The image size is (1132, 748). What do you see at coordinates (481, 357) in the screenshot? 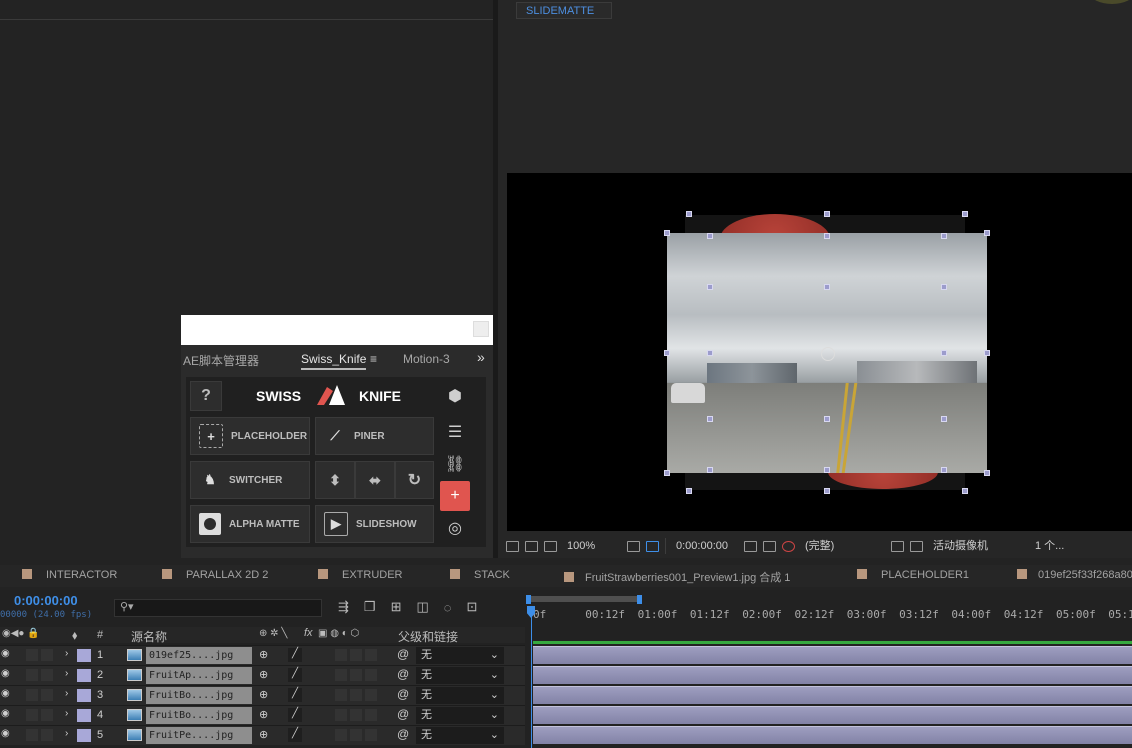
I see `panel-overflow-icon: »` at bounding box center [481, 357].